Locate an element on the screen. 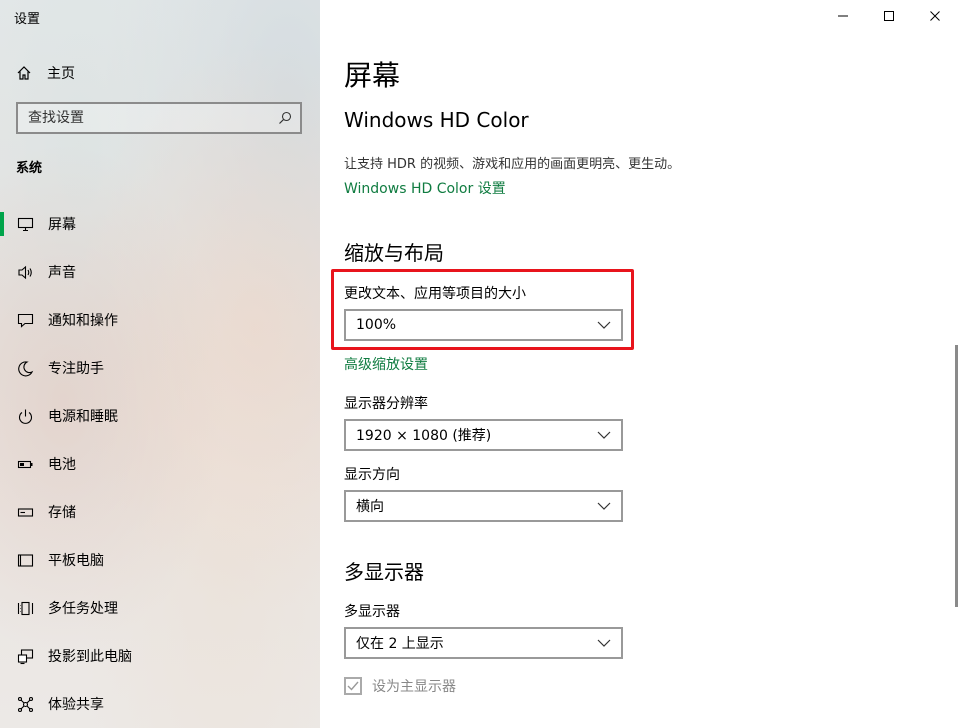  orientation-value: 横向 is located at coordinates (370, 507).